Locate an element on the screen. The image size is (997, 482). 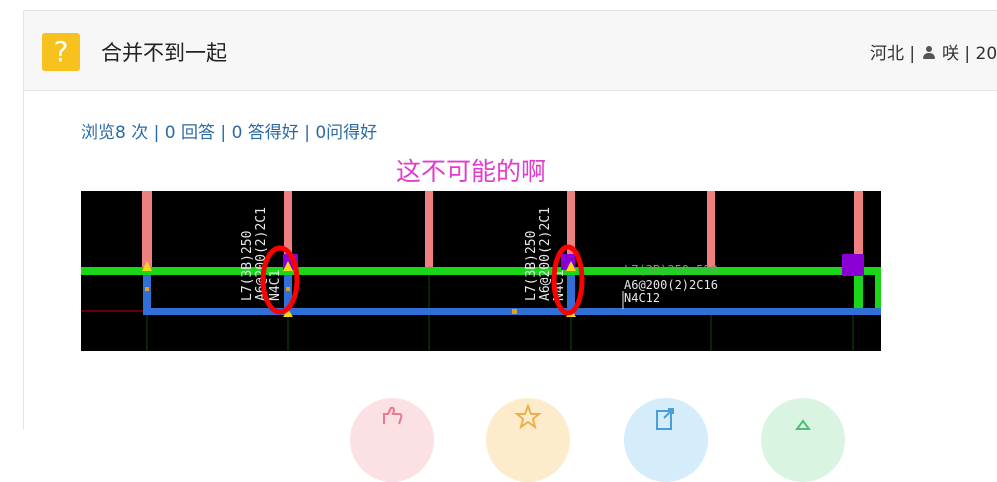
good-questions-count: 0问得好 is located at coordinates (346, 133).